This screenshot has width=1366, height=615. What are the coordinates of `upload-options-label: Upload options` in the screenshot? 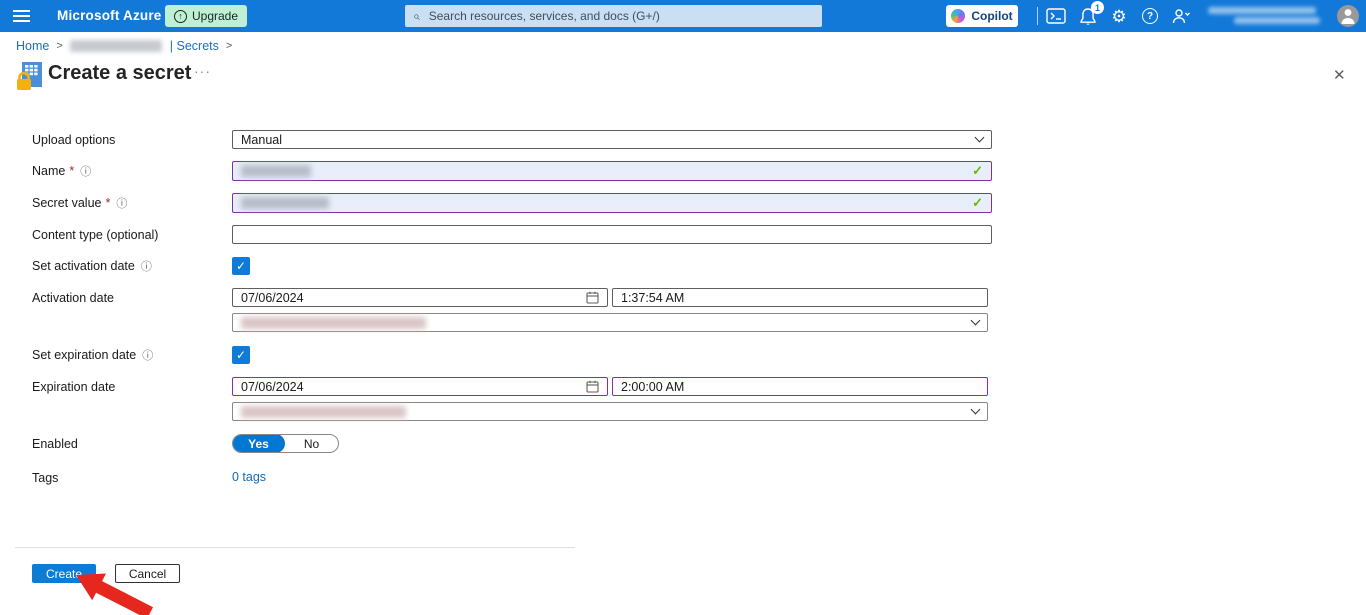 It's located at (74, 139).